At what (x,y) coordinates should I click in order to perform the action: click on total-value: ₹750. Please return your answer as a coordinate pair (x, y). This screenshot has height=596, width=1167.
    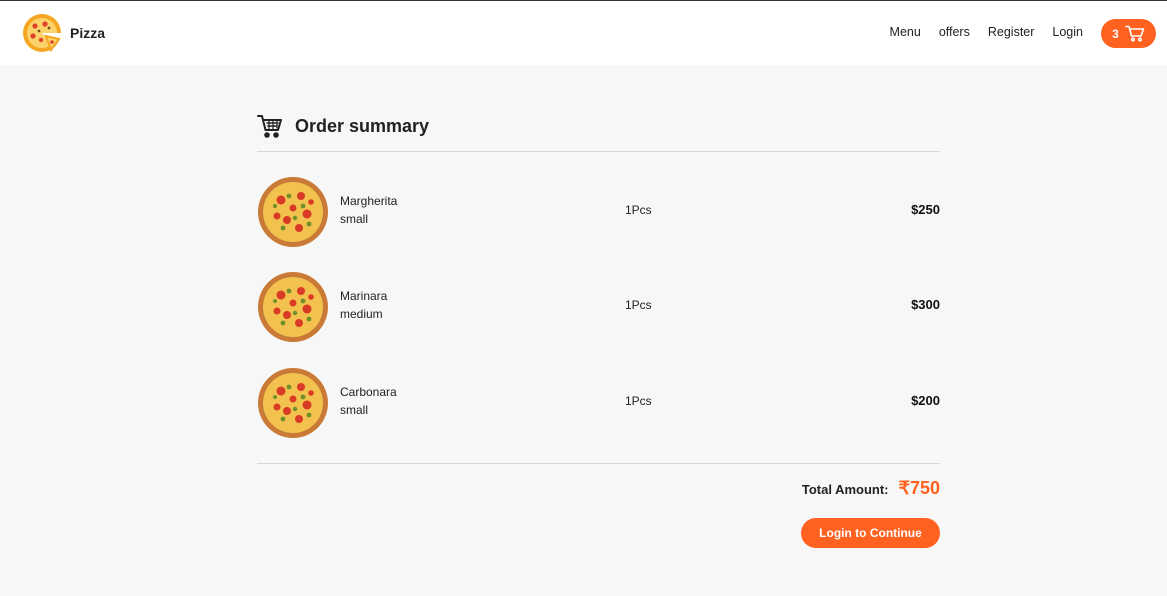
    Looking at the image, I should click on (919, 488).